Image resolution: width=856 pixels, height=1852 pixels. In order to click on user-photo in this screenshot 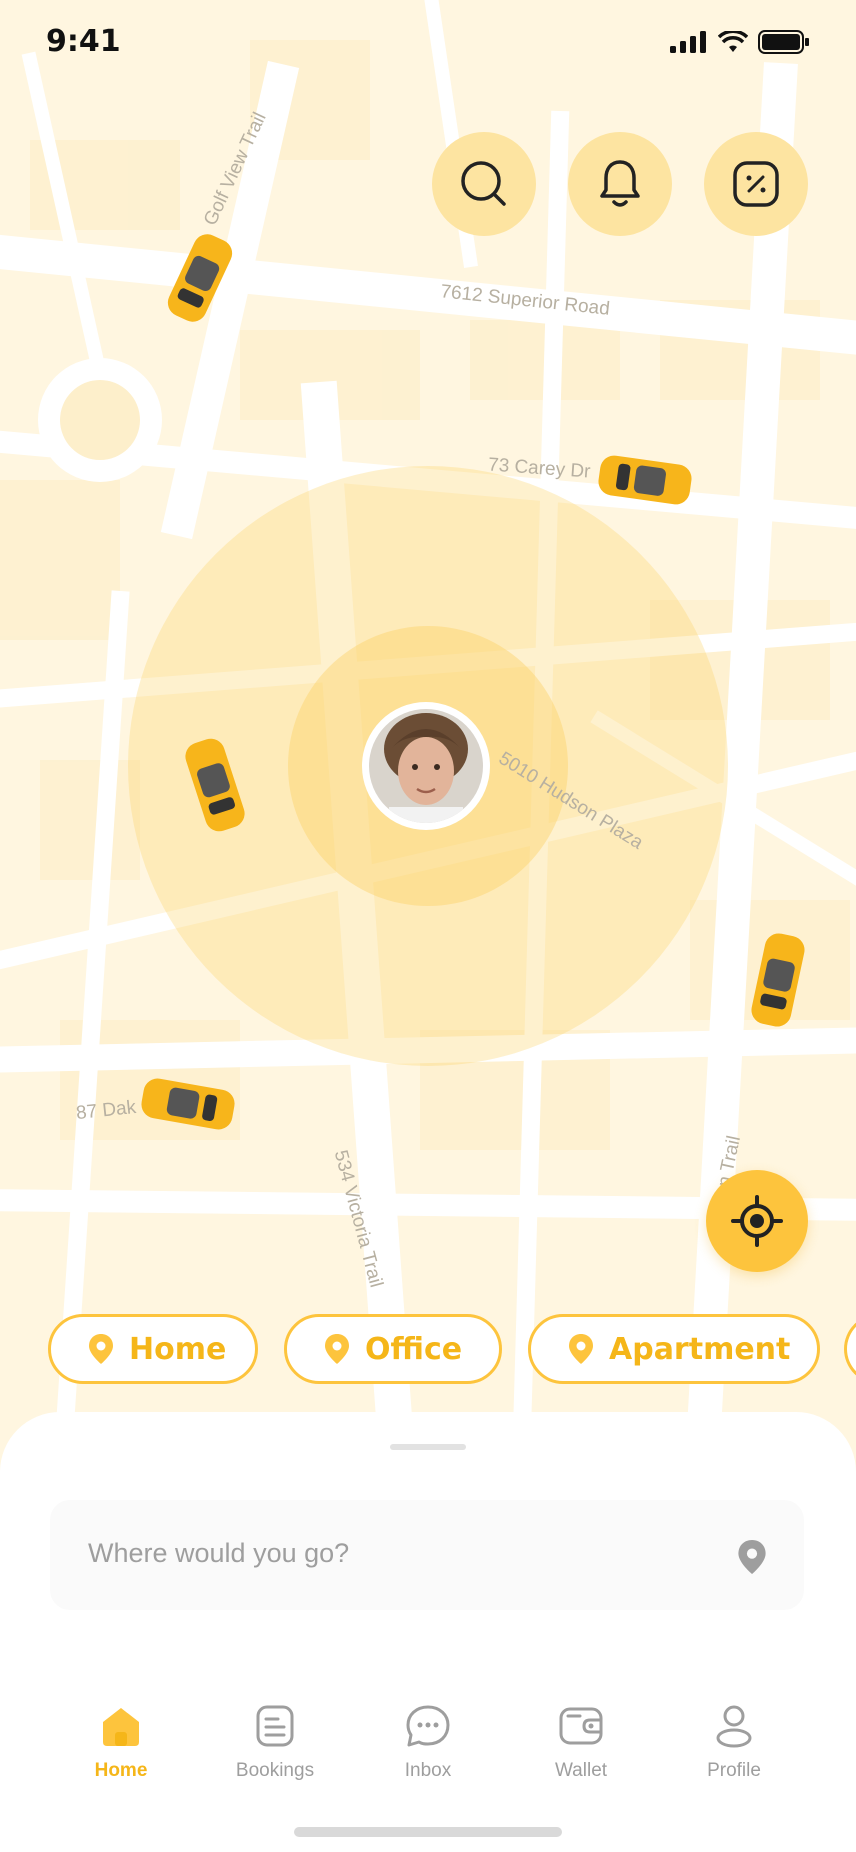, I will do `click(426, 766)`.